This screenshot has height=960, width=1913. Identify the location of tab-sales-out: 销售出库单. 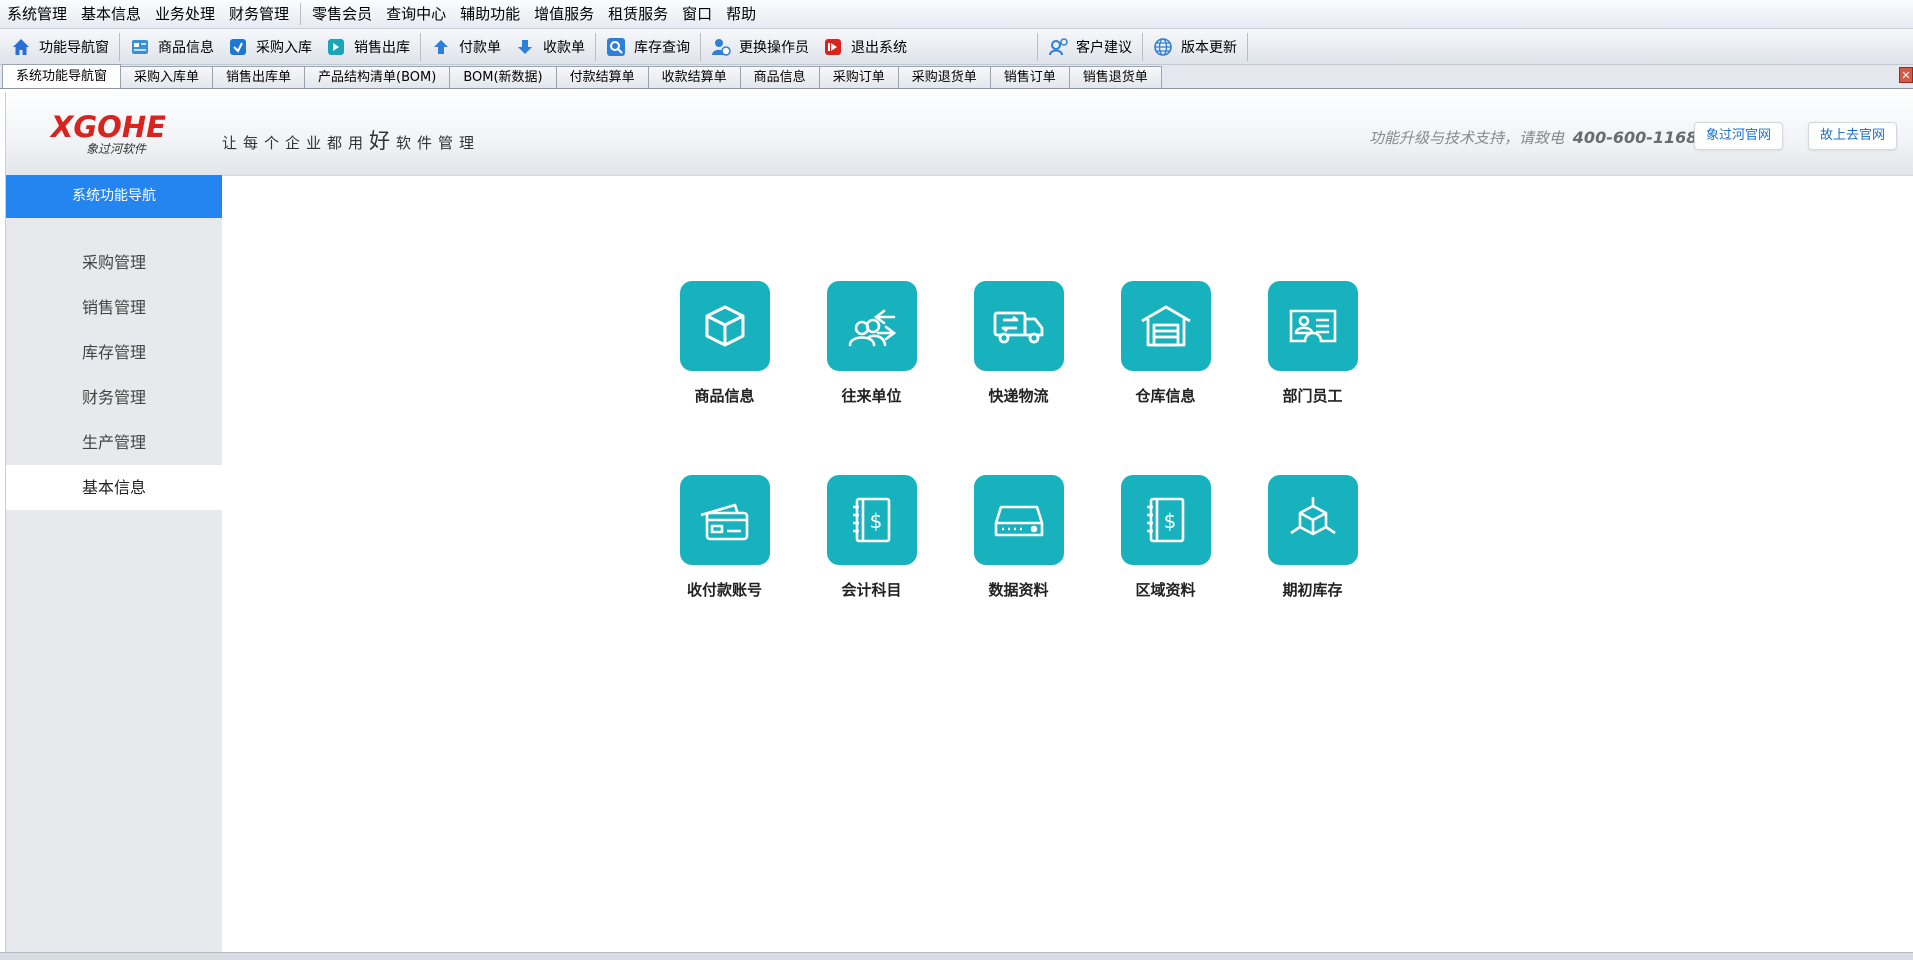
(259, 77).